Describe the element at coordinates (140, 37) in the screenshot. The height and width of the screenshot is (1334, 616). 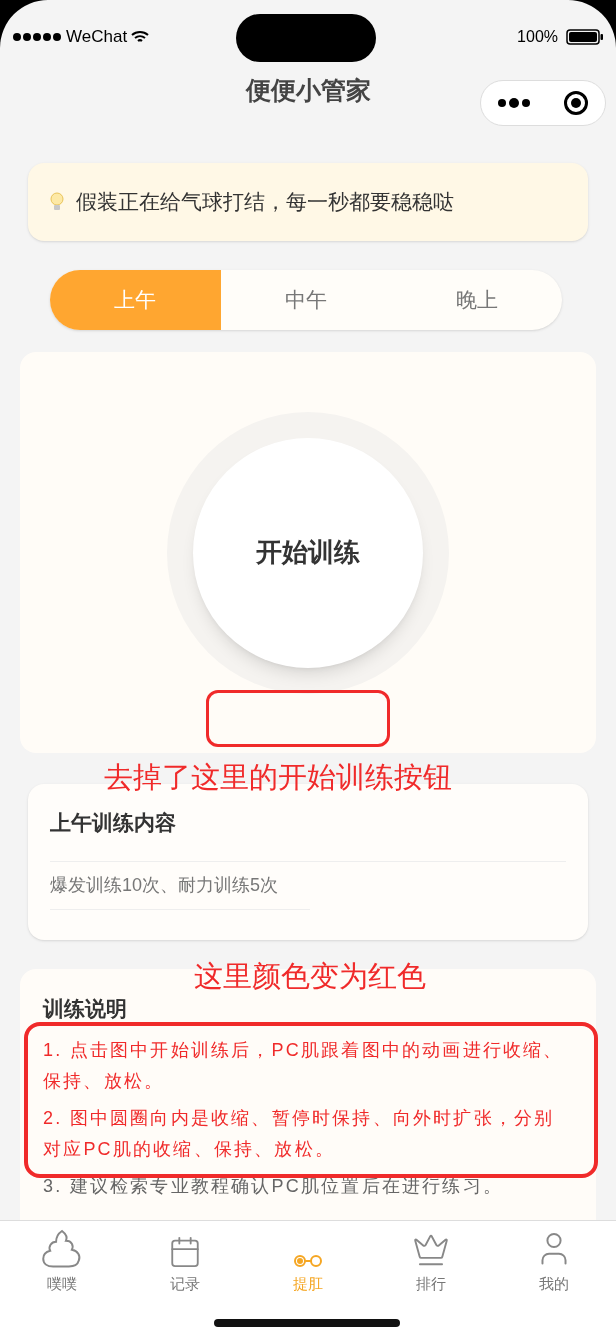
I see `wifi-icon` at that location.